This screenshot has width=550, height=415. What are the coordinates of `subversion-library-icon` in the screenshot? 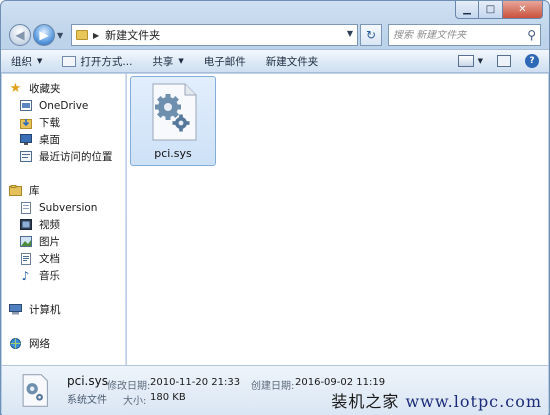 It's located at (25, 207).